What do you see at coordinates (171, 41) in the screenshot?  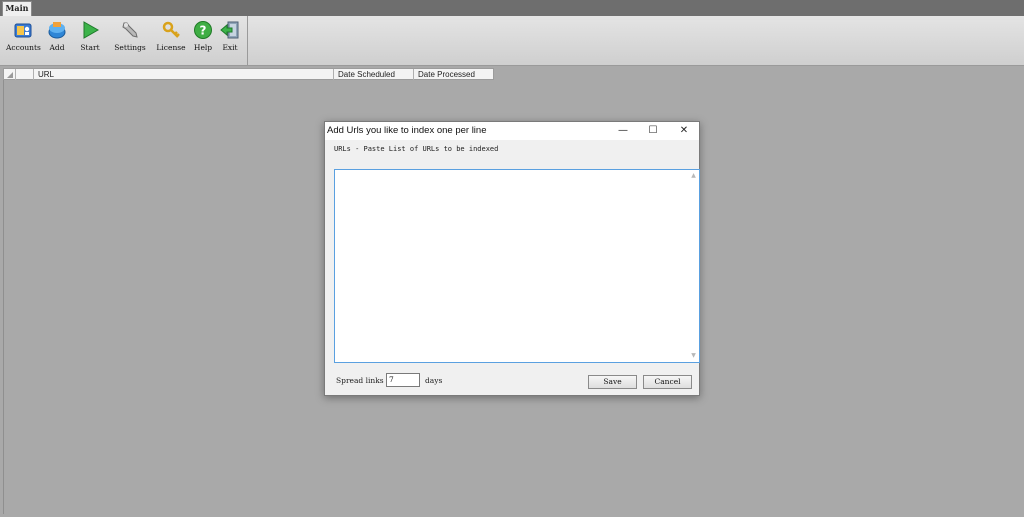 I see `license-button: License` at bounding box center [171, 41].